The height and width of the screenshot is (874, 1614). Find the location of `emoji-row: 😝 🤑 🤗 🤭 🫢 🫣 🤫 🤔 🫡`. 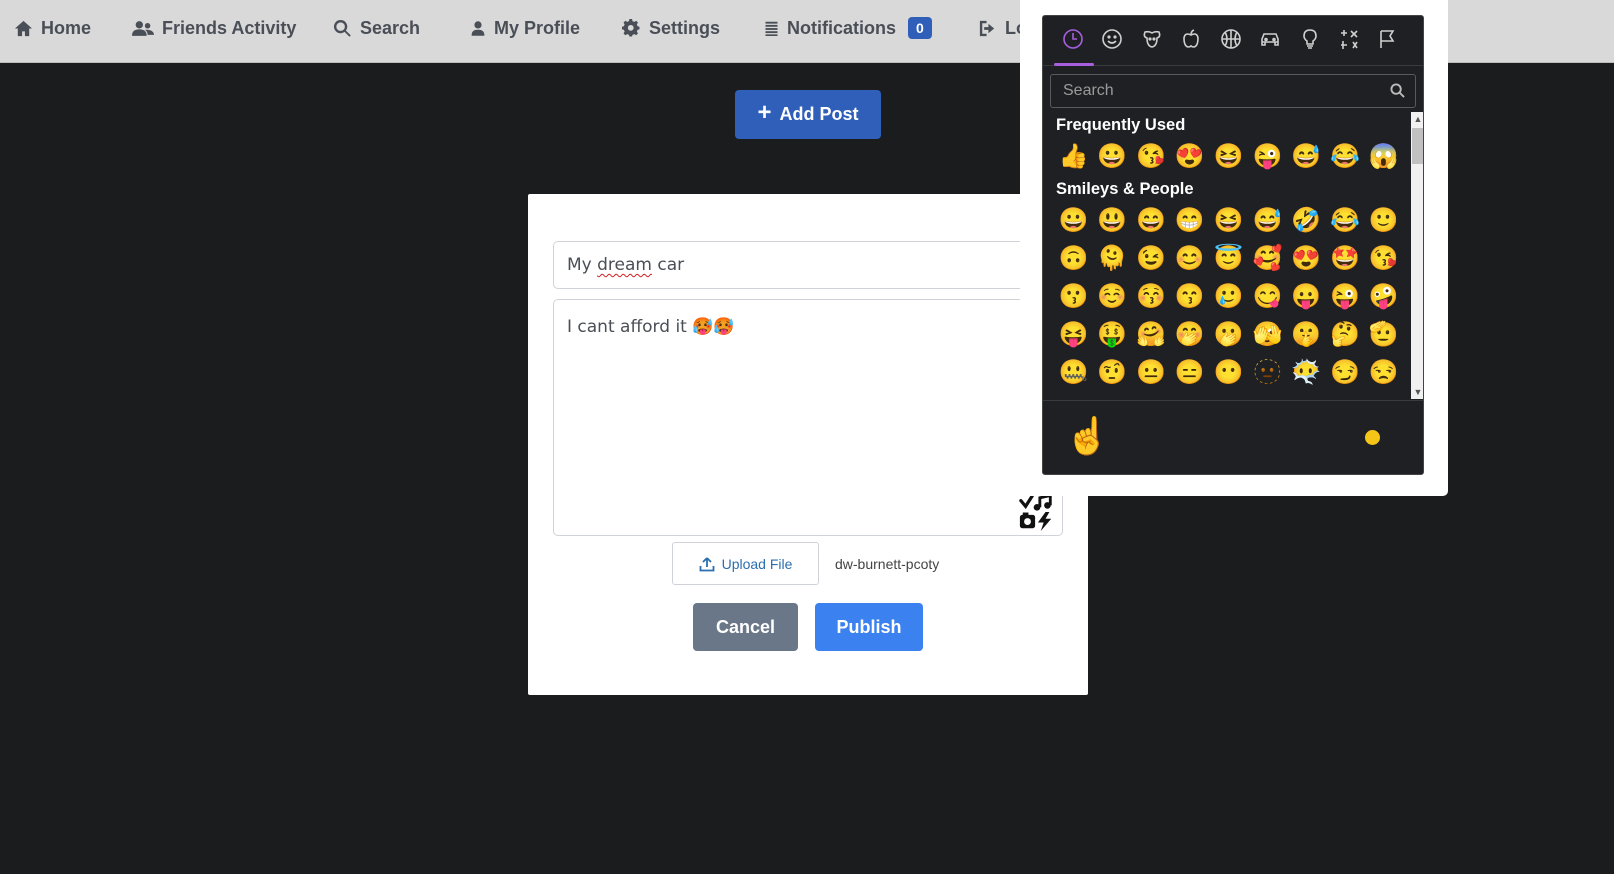

emoji-row: 😝 🤑 🤗 🤭 🫢 🫣 🤫 🤔 🫡 is located at coordinates (1227, 335).